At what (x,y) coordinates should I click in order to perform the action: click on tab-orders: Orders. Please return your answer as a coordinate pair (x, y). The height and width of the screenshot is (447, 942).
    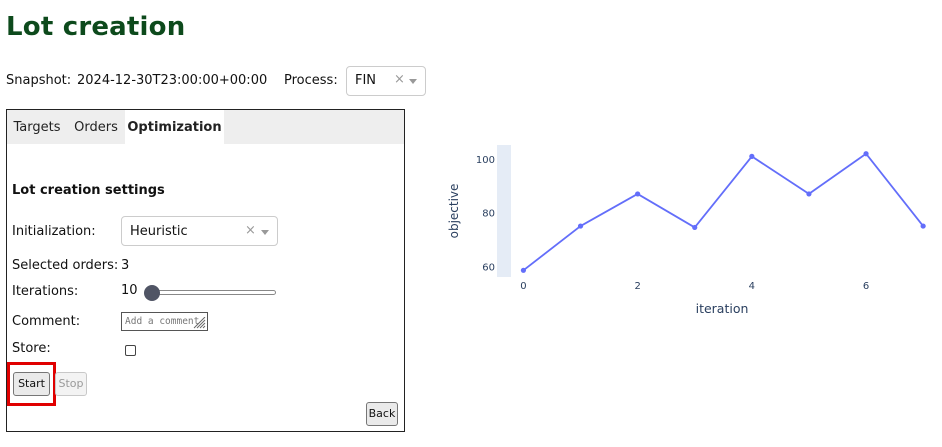
    Looking at the image, I should click on (96, 127).